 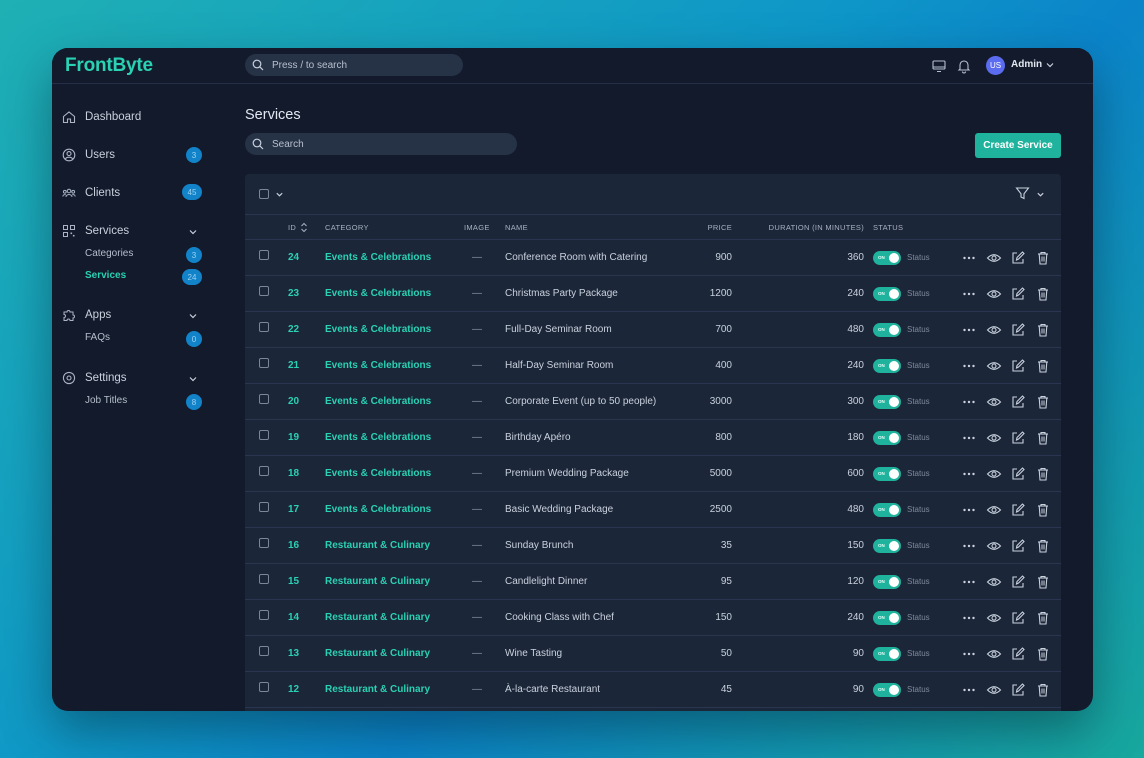 I want to click on row-id: 16, so click(x=293, y=545).